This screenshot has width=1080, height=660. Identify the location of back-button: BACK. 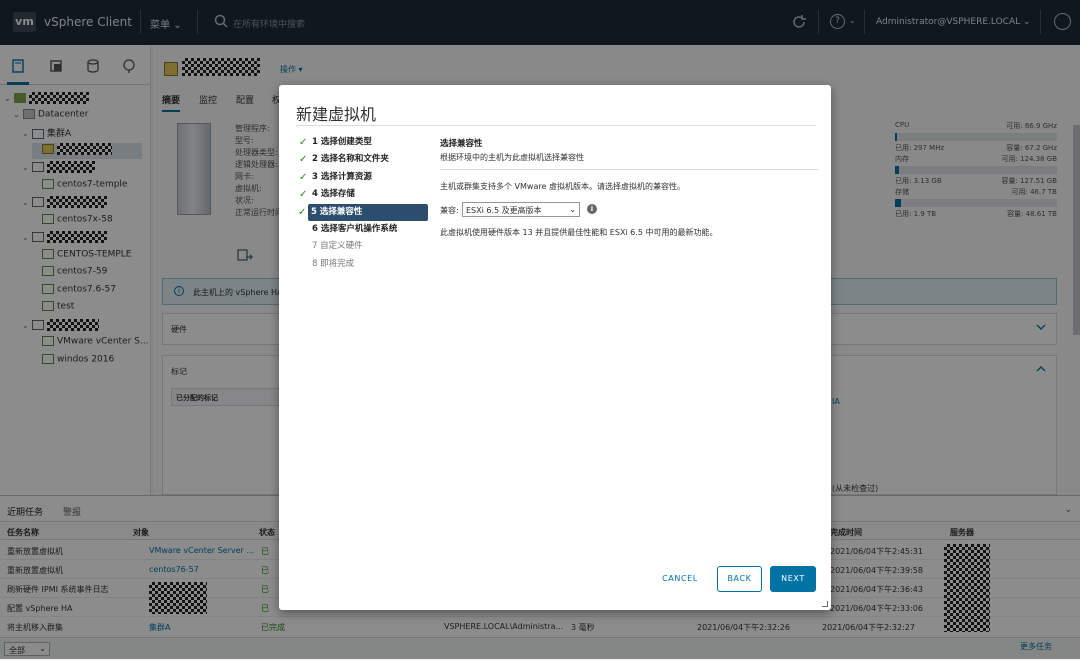
(739, 579).